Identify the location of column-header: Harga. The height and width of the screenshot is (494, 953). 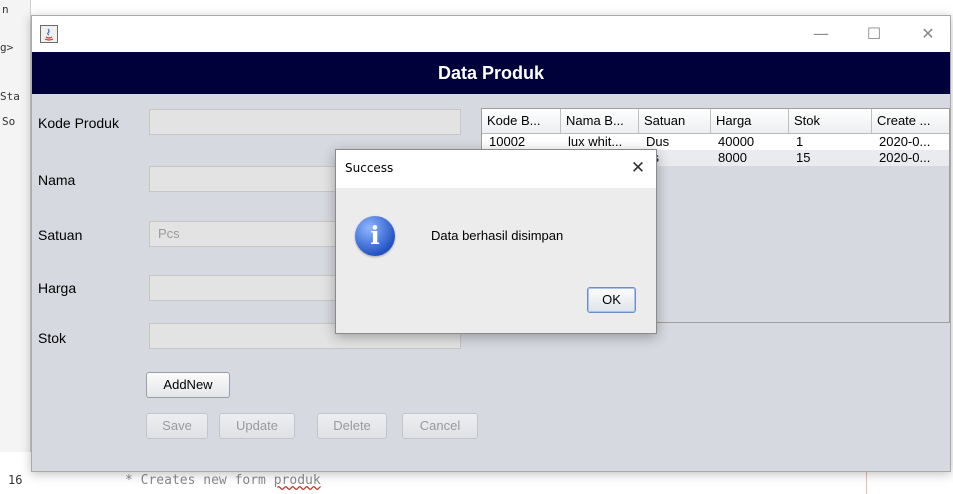
(750, 121).